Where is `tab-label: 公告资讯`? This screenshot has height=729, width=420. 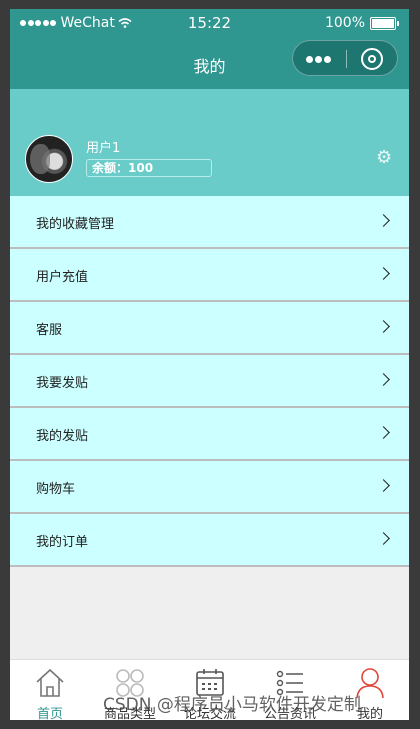 tab-label: 公告资讯 is located at coordinates (289, 713).